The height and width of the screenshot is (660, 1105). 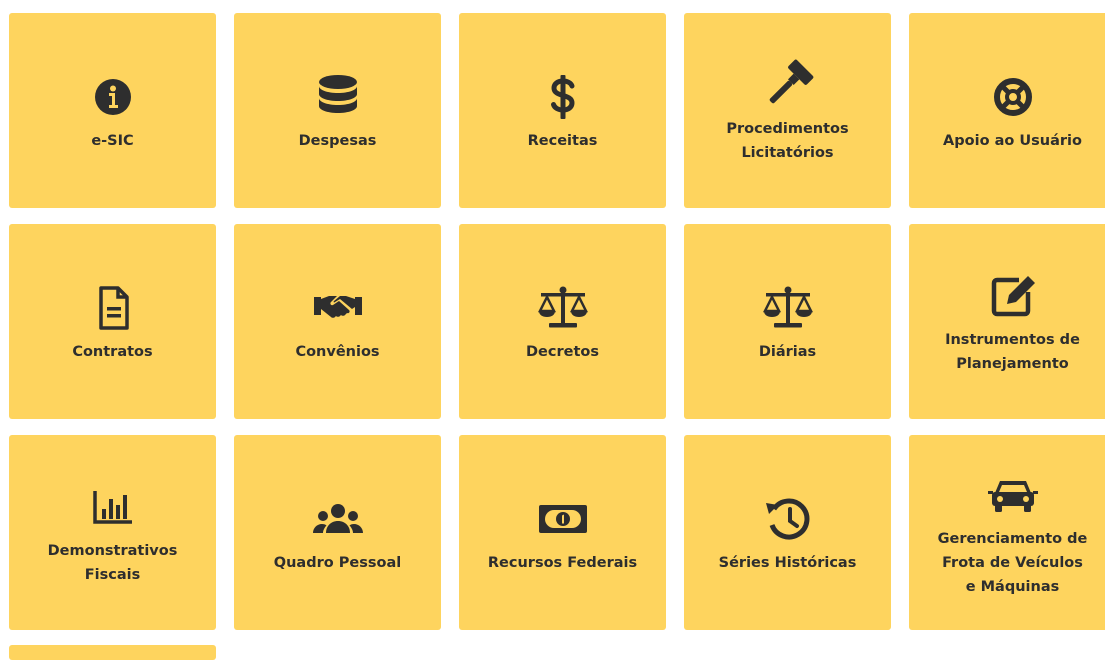 I want to click on tile-despesas: Despesas, so click(x=337, y=110).